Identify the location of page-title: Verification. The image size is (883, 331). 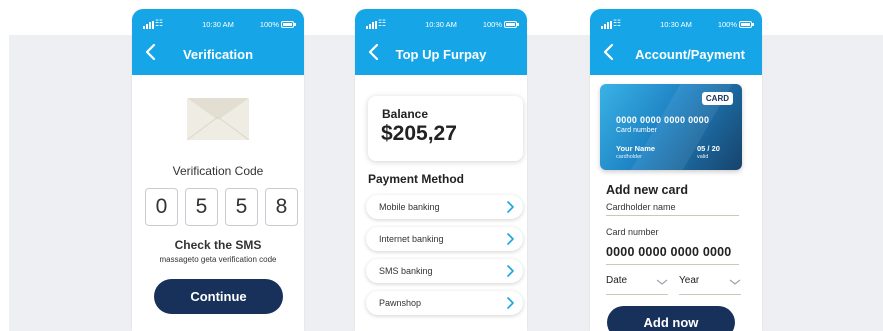
(218, 54).